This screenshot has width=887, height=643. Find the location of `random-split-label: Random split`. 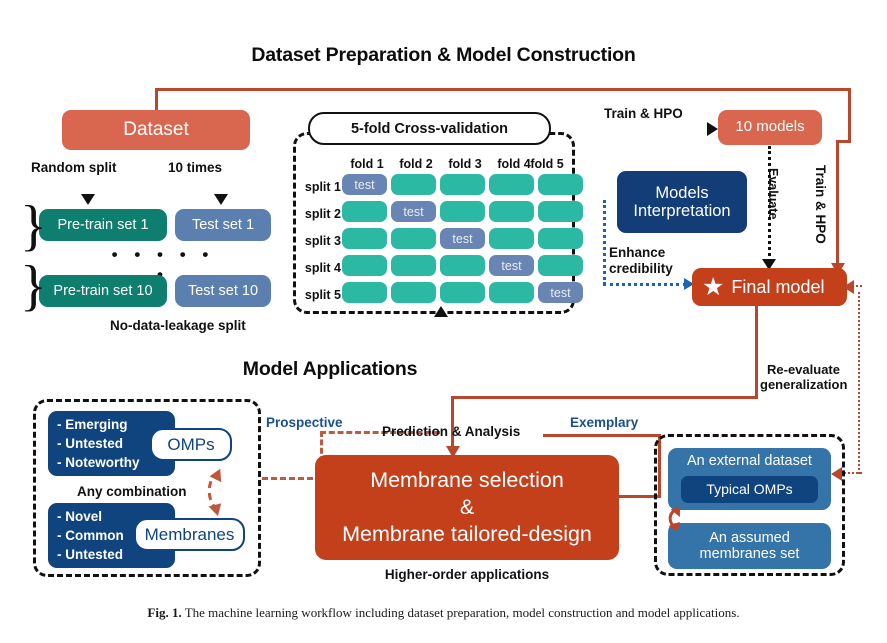

random-split-label: Random split is located at coordinates (74, 167).